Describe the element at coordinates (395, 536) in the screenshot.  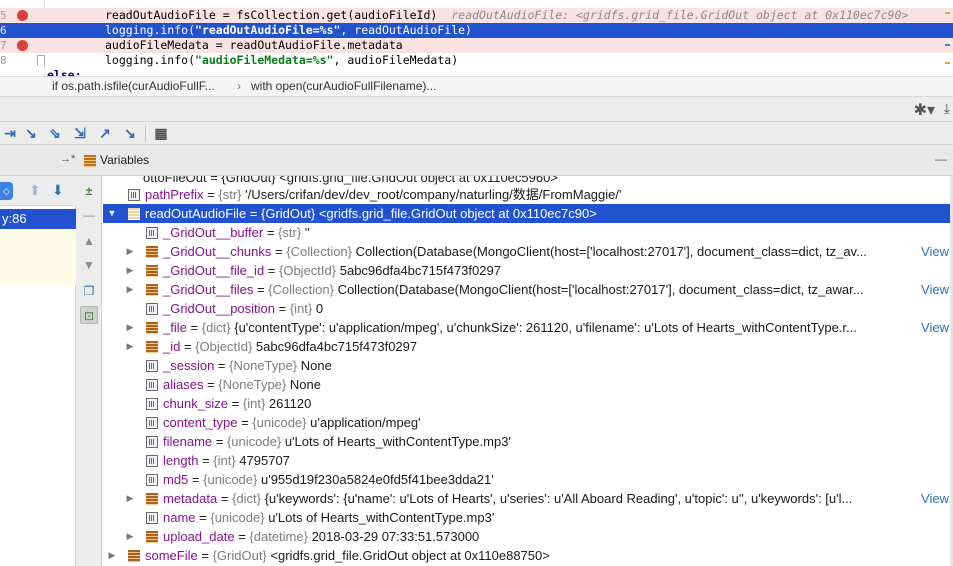
I see `variable-value: 2018-03-29 07:33:51.573000` at that location.